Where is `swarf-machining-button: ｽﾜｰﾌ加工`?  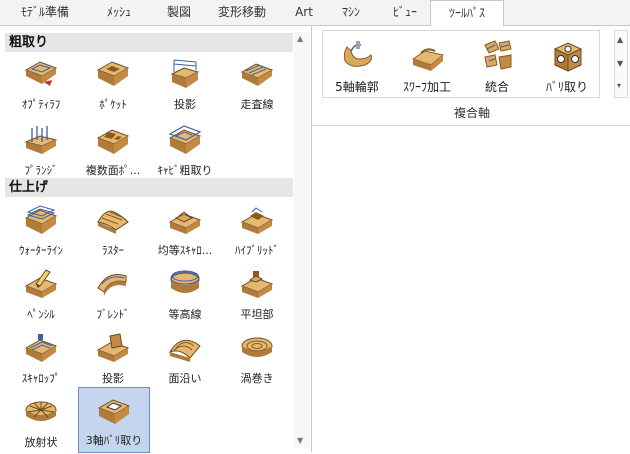
swarf-machining-button: ｽﾜｰﾌ加工 is located at coordinates (427, 65).